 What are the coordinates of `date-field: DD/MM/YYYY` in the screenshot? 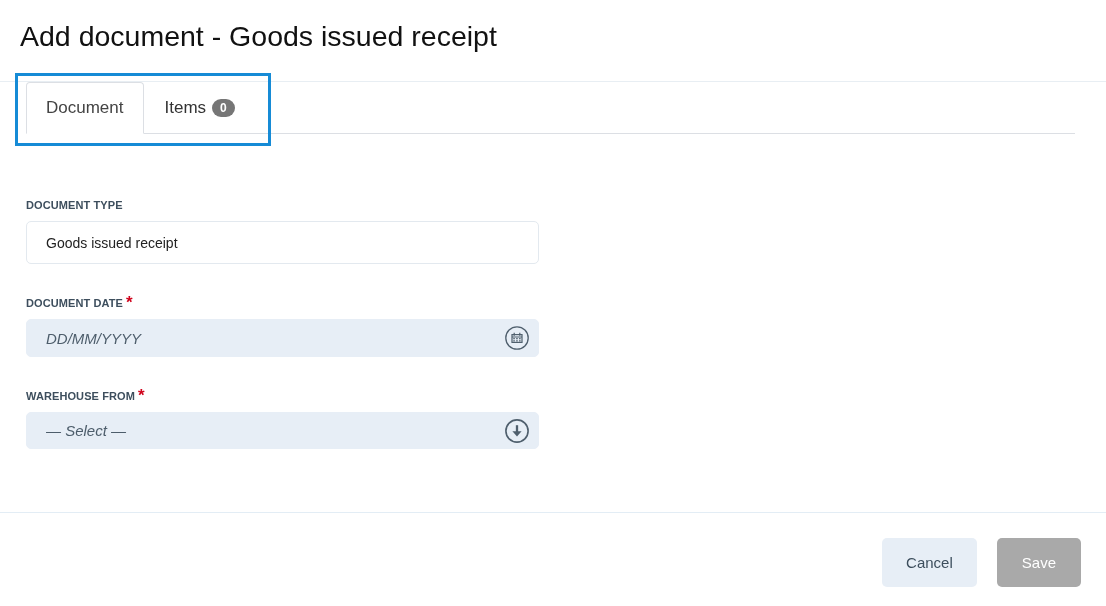 It's located at (282, 338).